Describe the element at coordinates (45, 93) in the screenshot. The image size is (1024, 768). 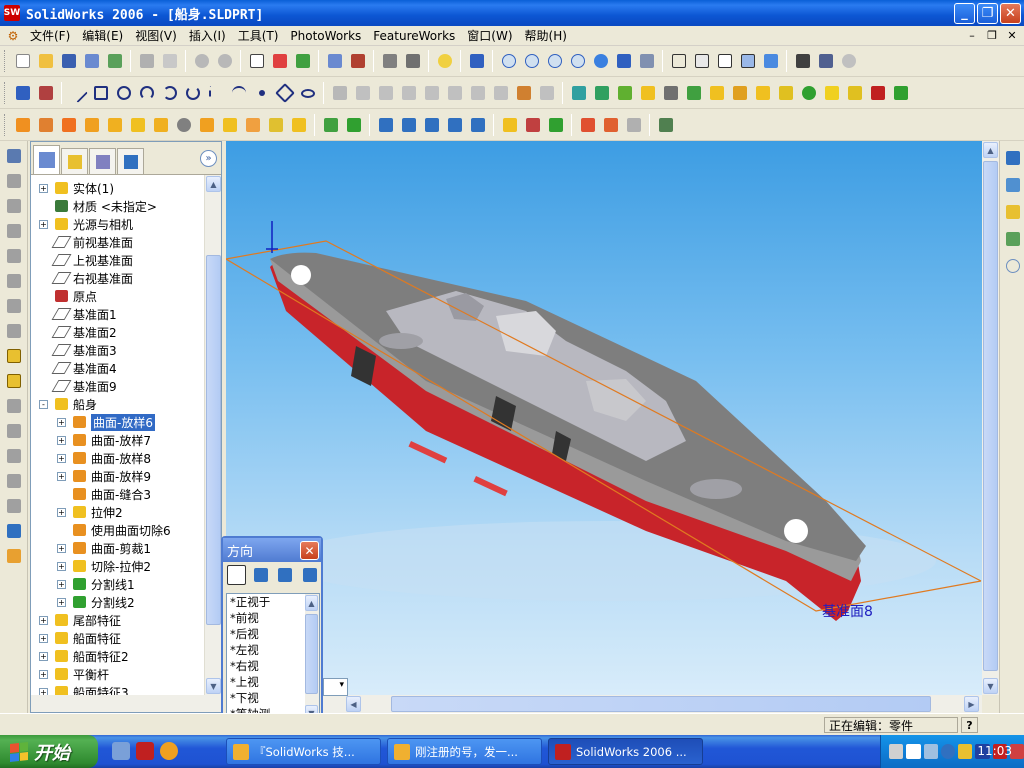
I see `smart-dimension-icon` at that location.